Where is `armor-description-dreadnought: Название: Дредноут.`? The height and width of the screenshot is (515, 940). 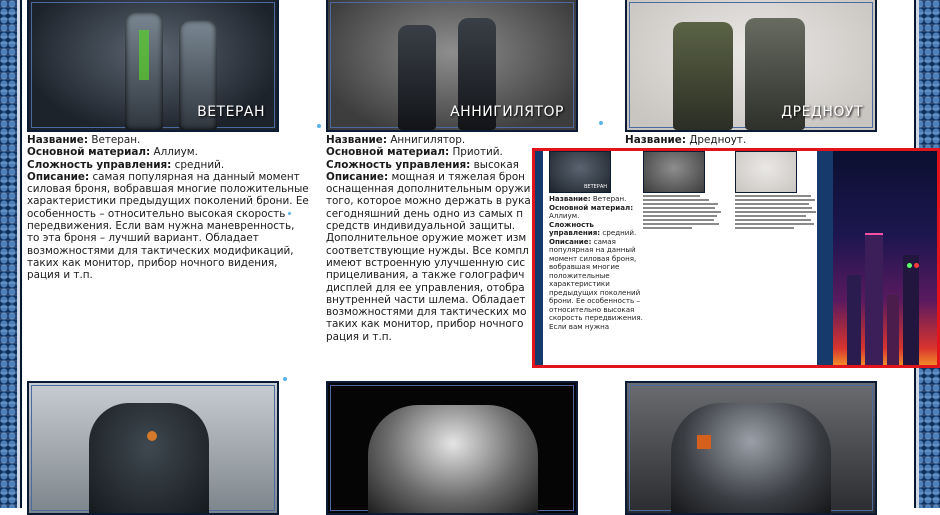
armor-description-dreadnought: Название: Дредноут. is located at coordinates (686, 140).